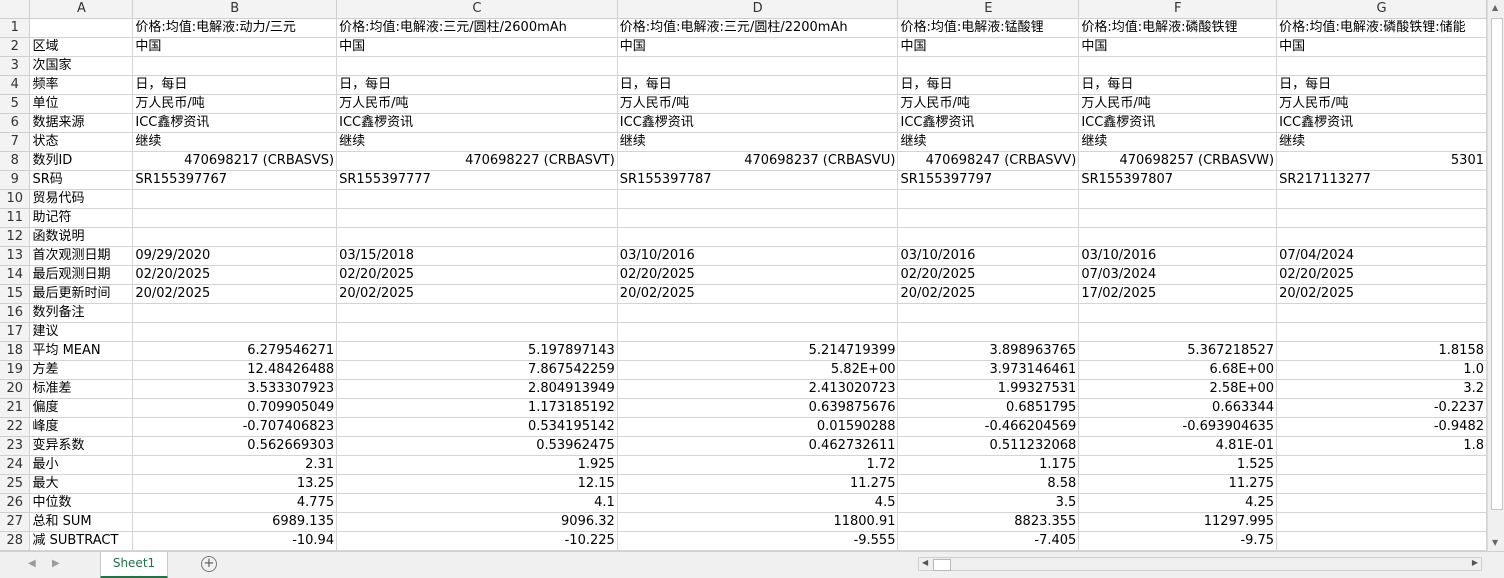 The image size is (1504, 578). I want to click on cell-a27: 总和 SUM, so click(81, 522).